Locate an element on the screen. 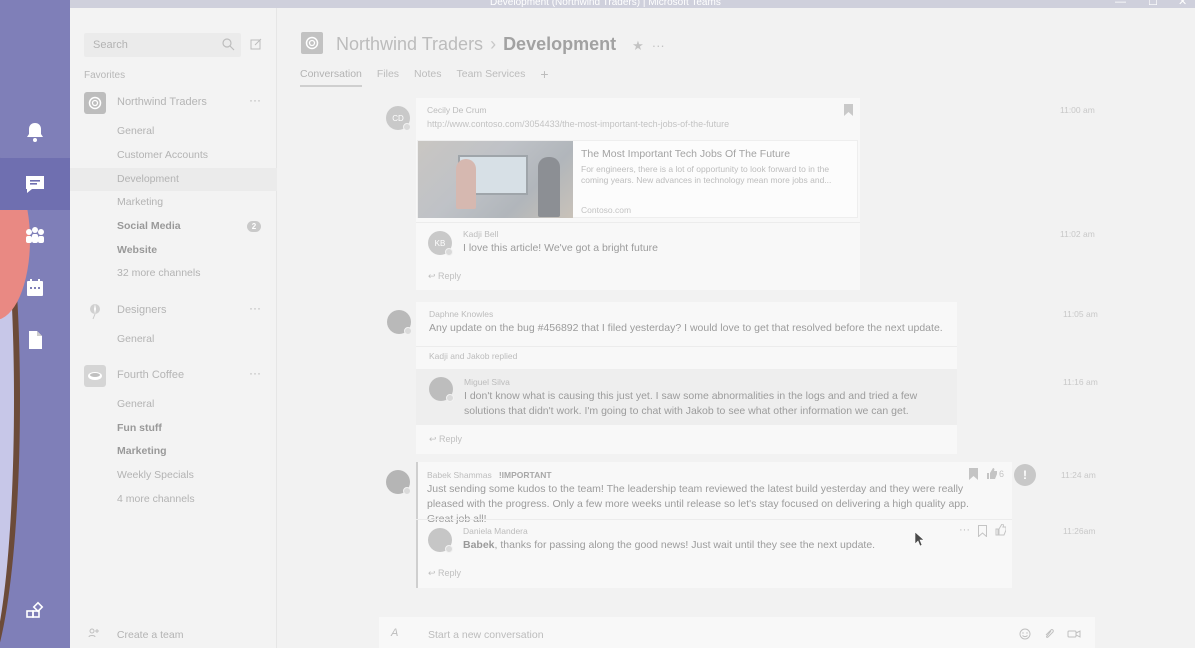 The height and width of the screenshot is (648, 1195). message-author: Kadji Bell is located at coordinates (481, 234).